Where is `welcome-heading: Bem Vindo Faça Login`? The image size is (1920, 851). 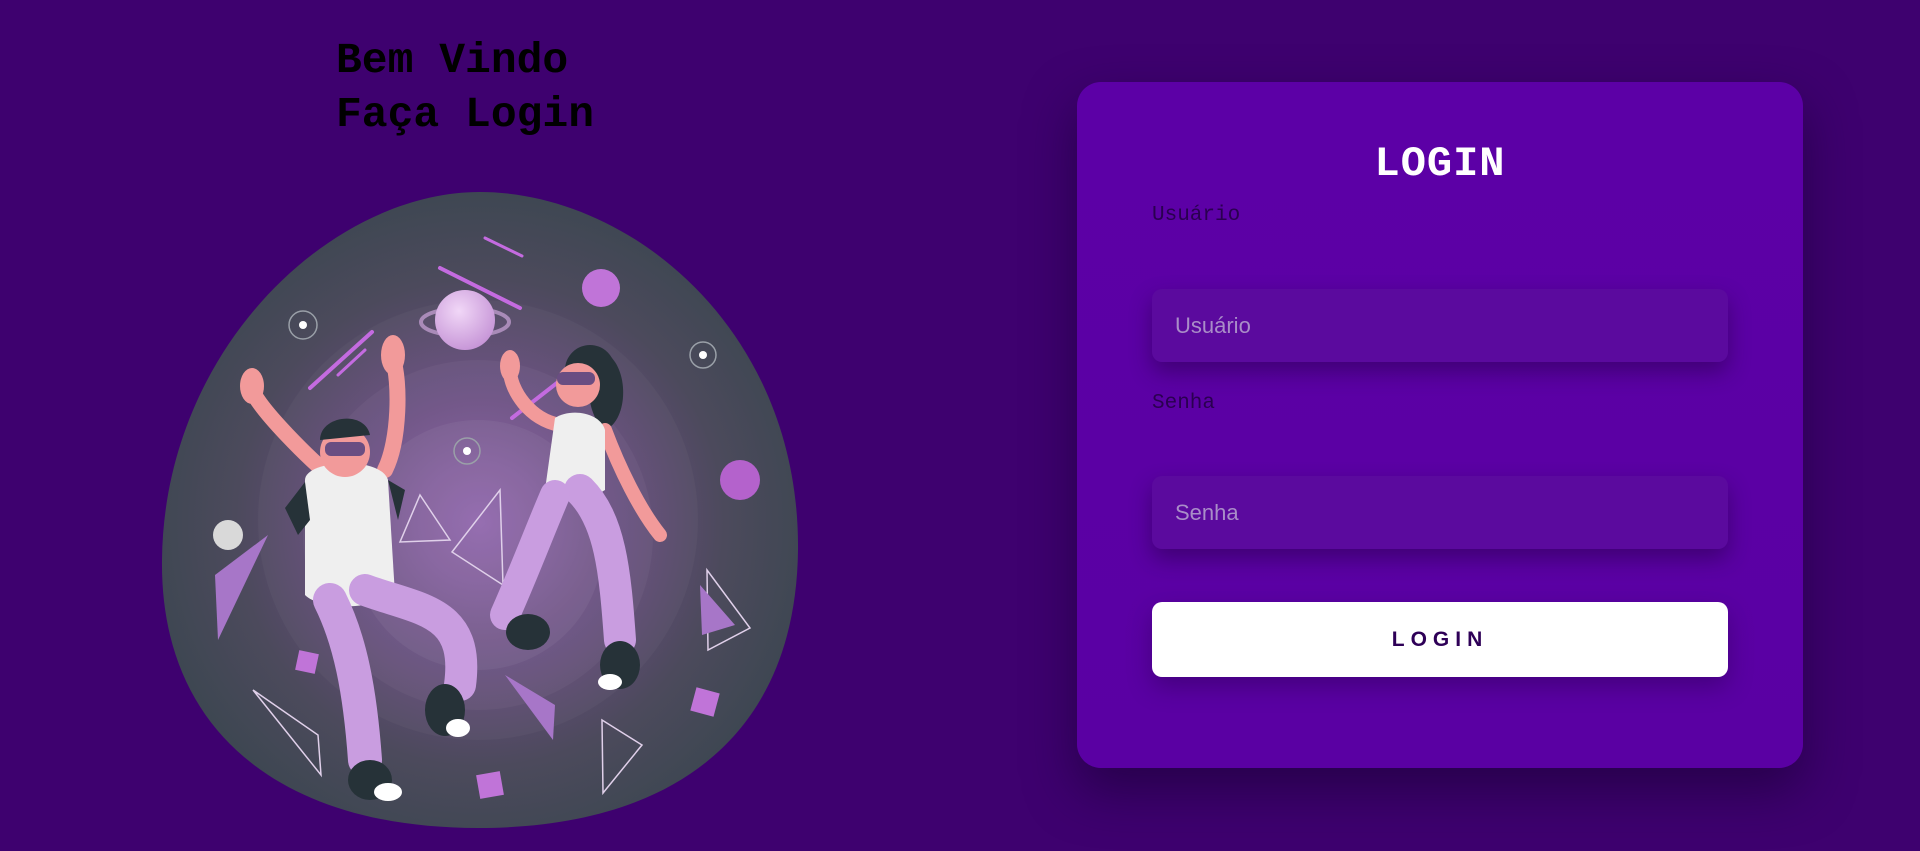
welcome-heading: Bem Vindo Faça Login is located at coordinates (465, 88).